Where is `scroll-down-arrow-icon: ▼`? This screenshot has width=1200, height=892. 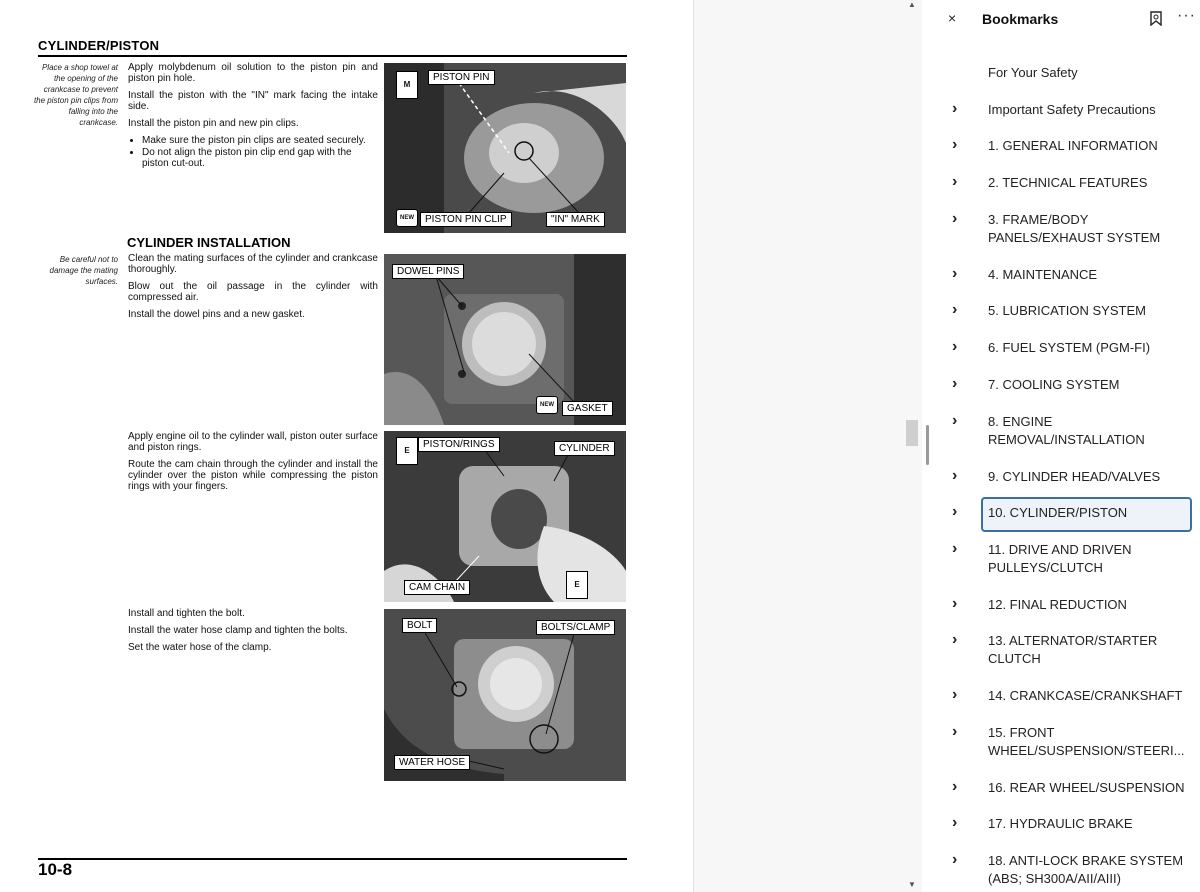
scroll-down-arrow-icon: ▼ is located at coordinates (912, 884).